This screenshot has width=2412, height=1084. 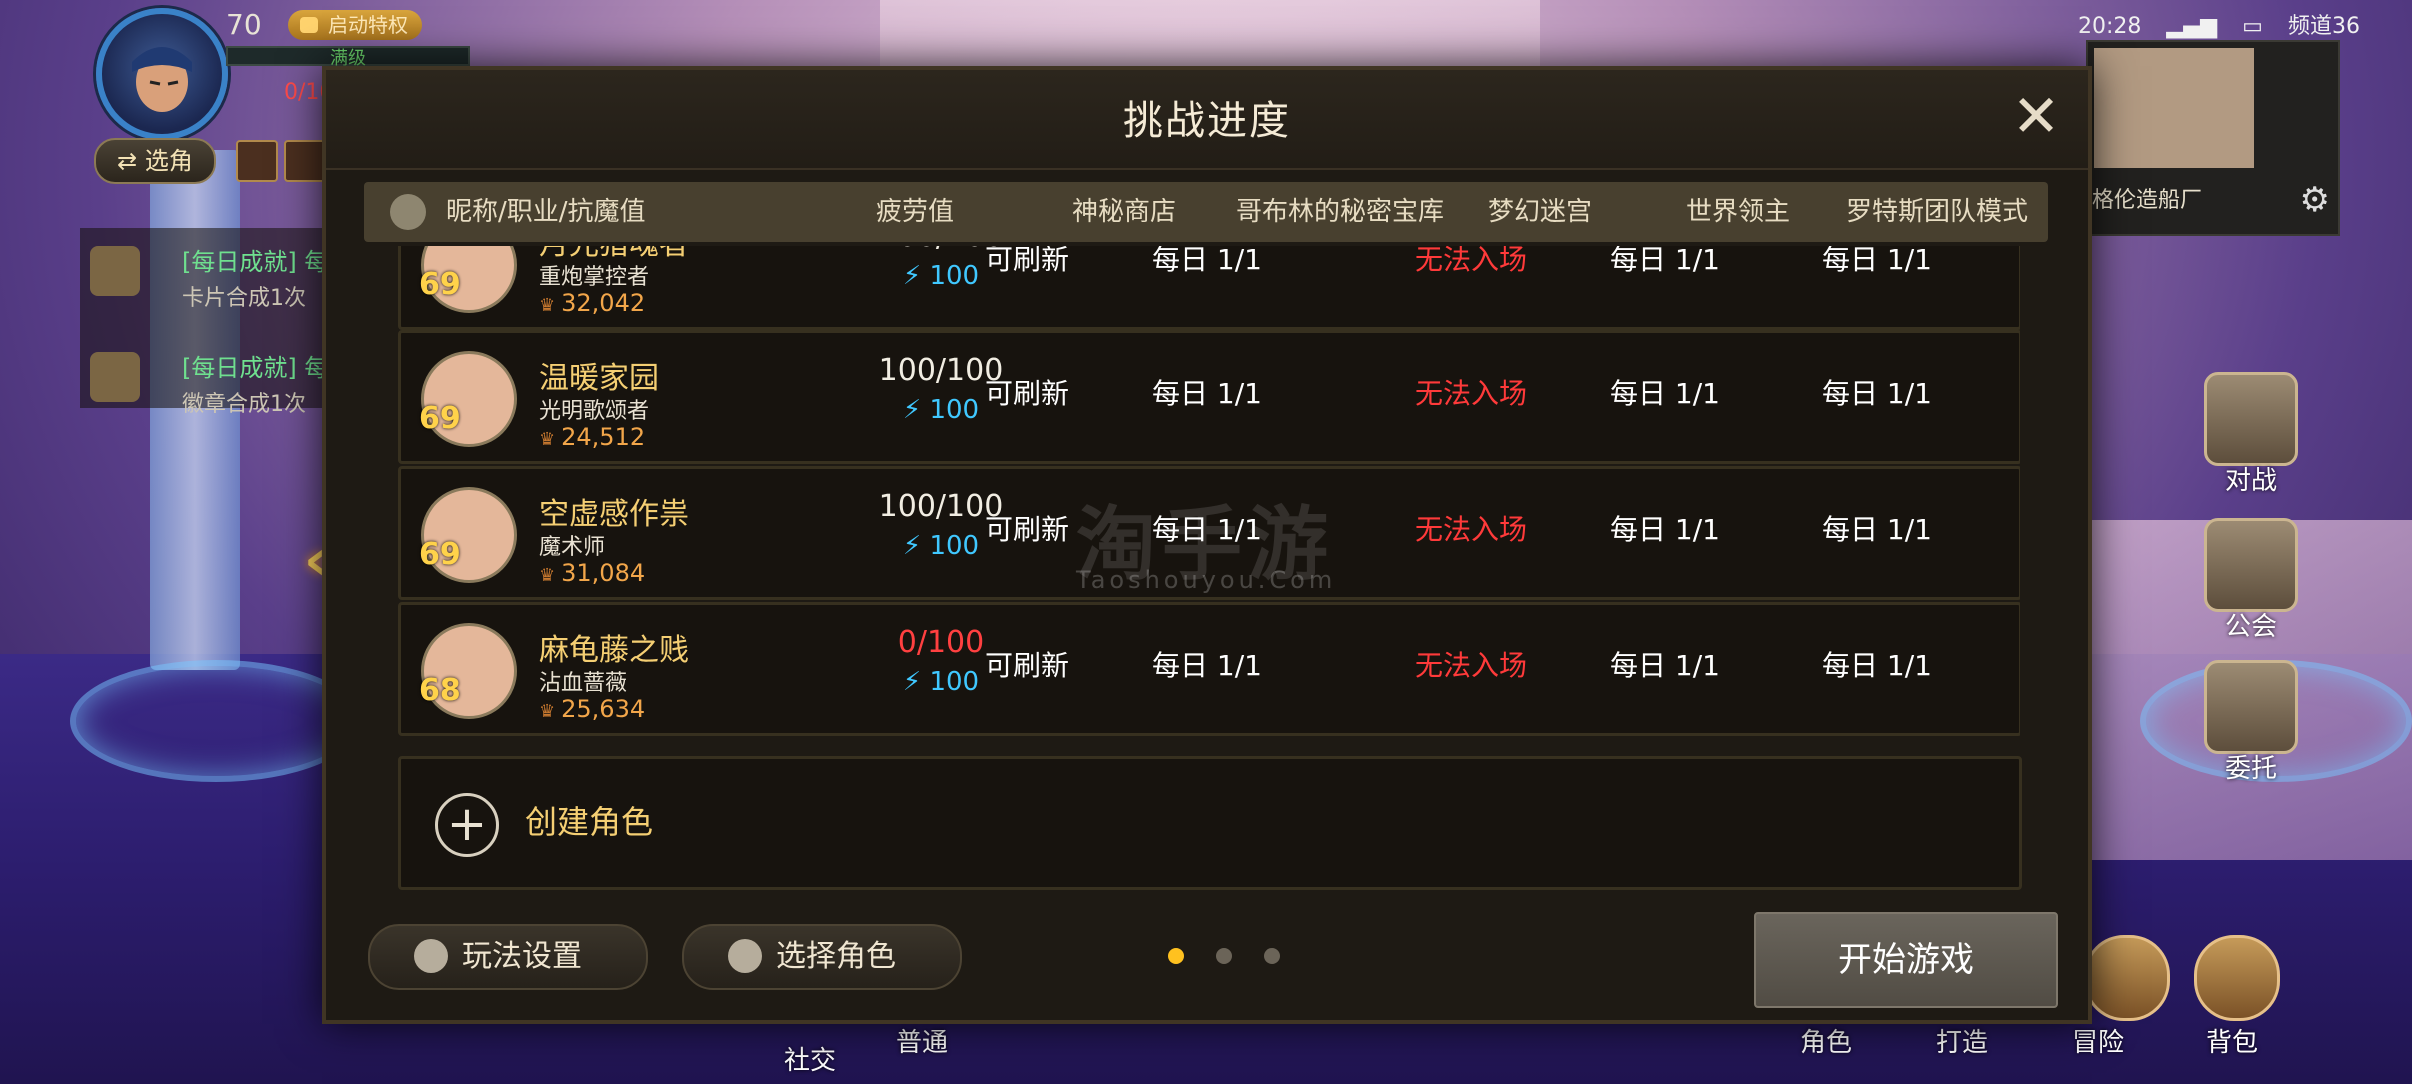 What do you see at coordinates (592, 303) in the screenshot?
I see `character-power: 32,042` at bounding box center [592, 303].